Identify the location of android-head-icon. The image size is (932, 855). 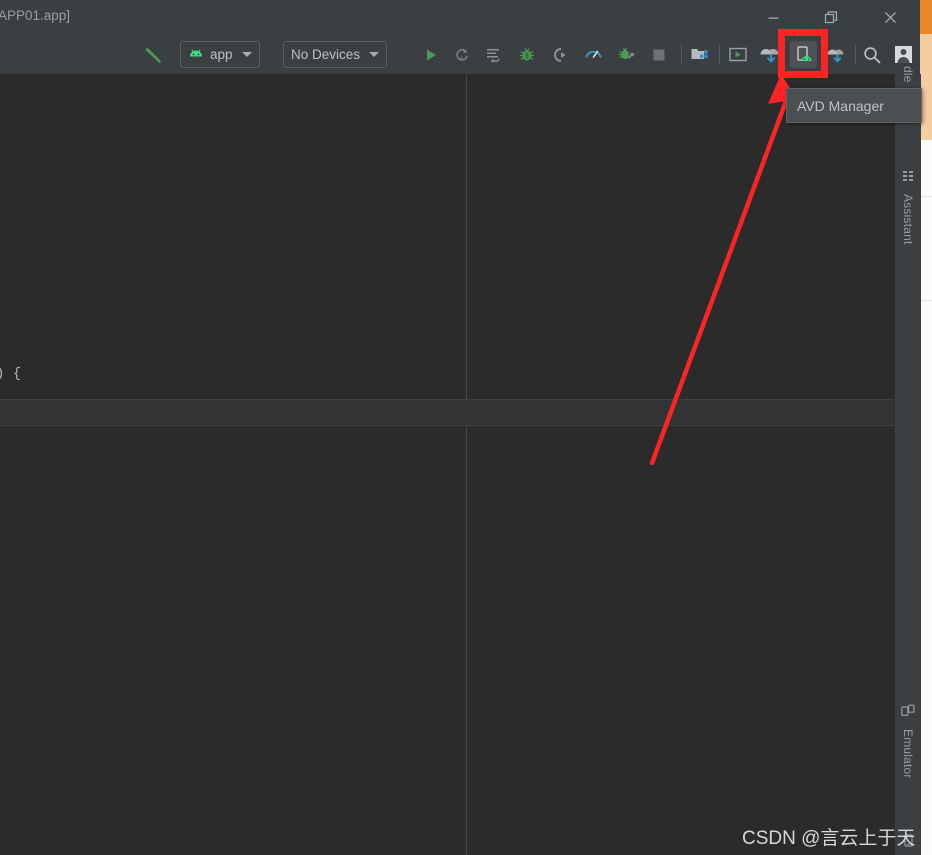
(196, 53).